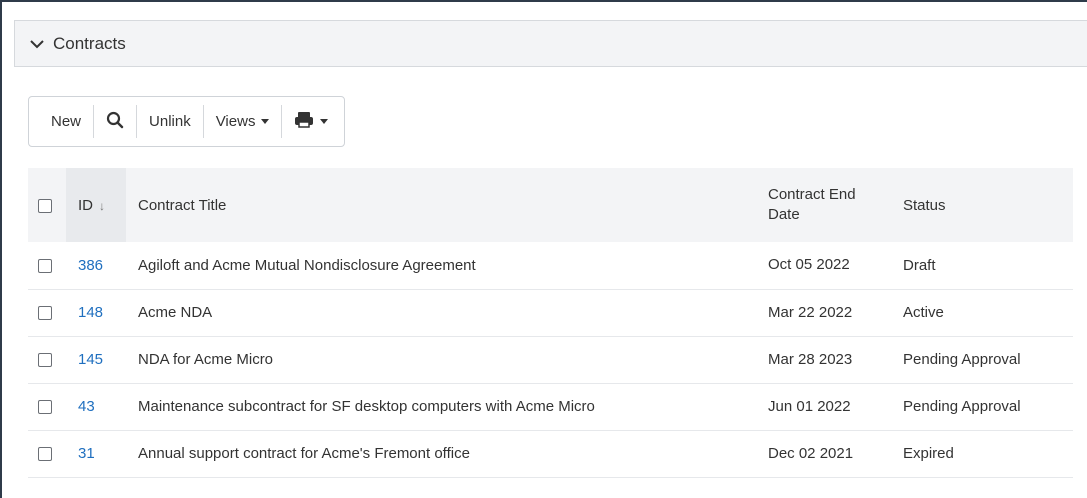 The height and width of the screenshot is (498, 1087). What do you see at coordinates (96, 407) in the screenshot?
I see `row-id-link: 43` at bounding box center [96, 407].